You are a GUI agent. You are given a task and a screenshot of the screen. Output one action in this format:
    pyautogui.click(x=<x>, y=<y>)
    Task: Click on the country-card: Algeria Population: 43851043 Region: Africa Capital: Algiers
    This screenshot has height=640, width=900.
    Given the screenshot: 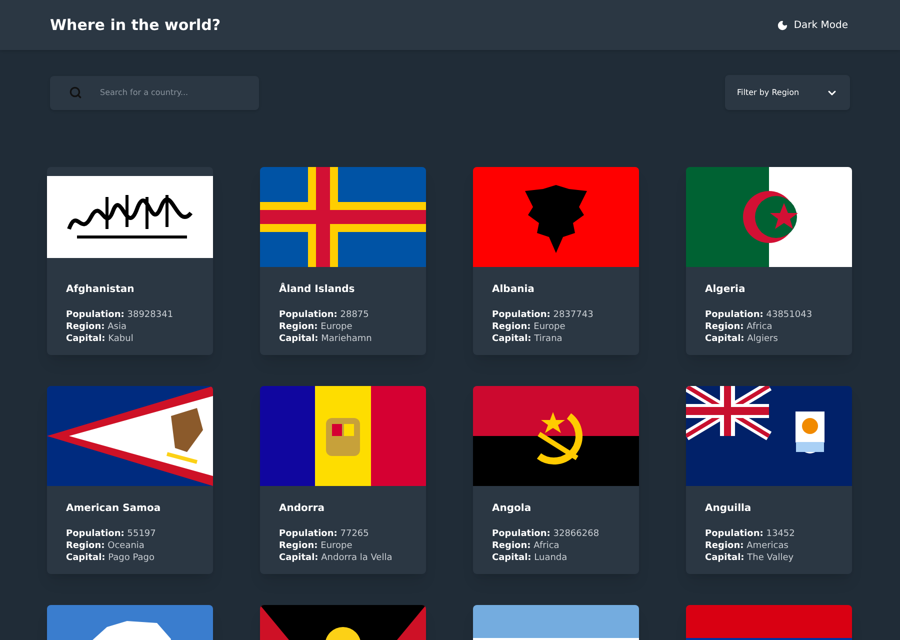 What is the action you would take?
    pyautogui.click(x=769, y=261)
    